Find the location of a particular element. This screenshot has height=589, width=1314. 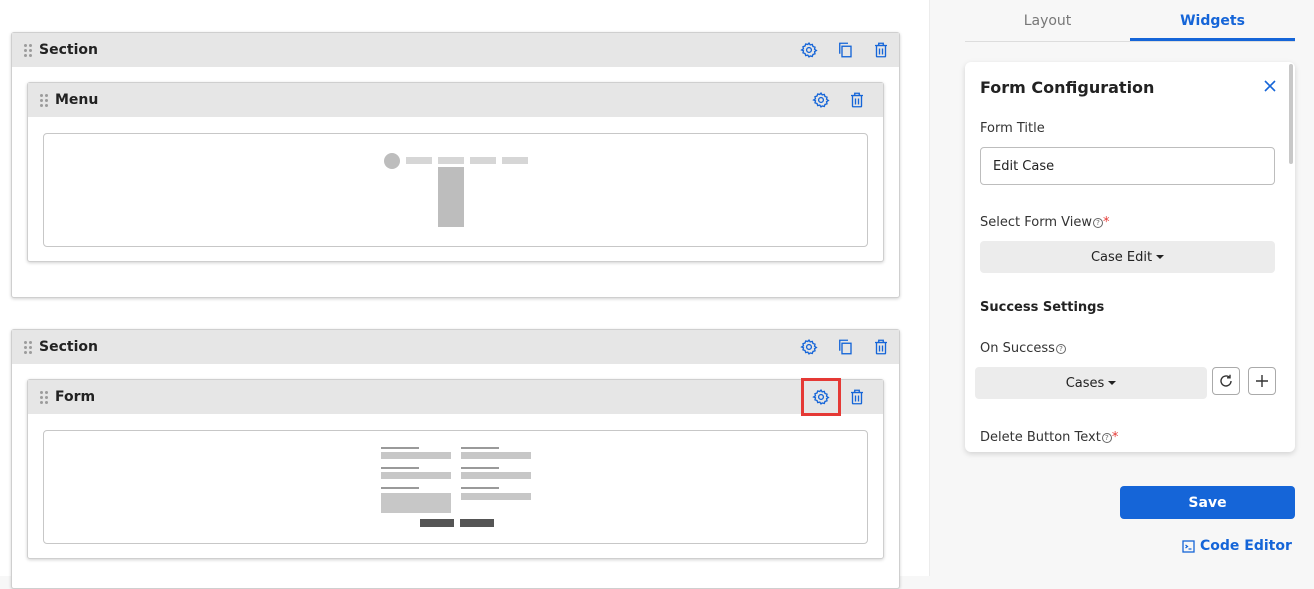

widget-title: Menu is located at coordinates (77, 100).